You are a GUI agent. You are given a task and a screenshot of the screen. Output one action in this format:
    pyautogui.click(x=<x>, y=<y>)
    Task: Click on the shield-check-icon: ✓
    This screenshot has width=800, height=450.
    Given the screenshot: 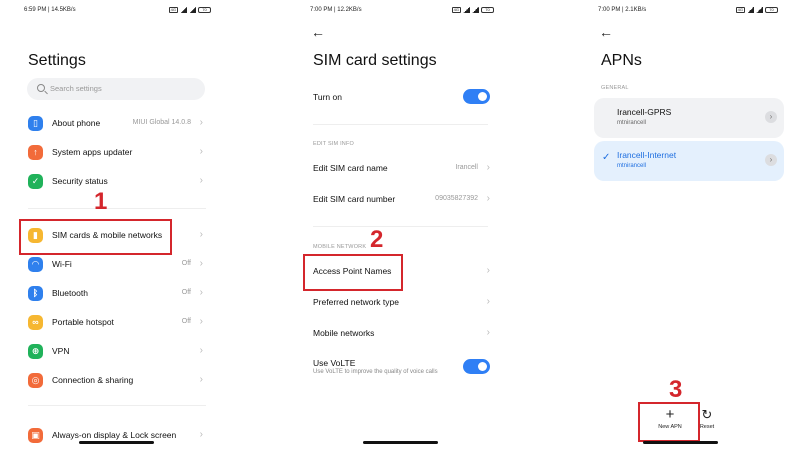 What is the action you would take?
    pyautogui.click(x=35, y=181)
    